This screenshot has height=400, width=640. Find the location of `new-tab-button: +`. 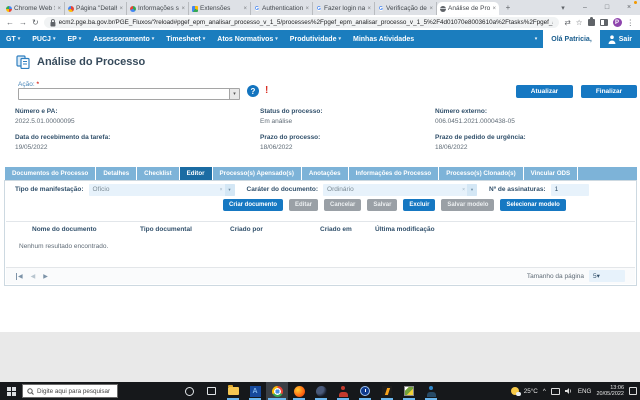

new-tab-button: + is located at coordinates (508, 7).